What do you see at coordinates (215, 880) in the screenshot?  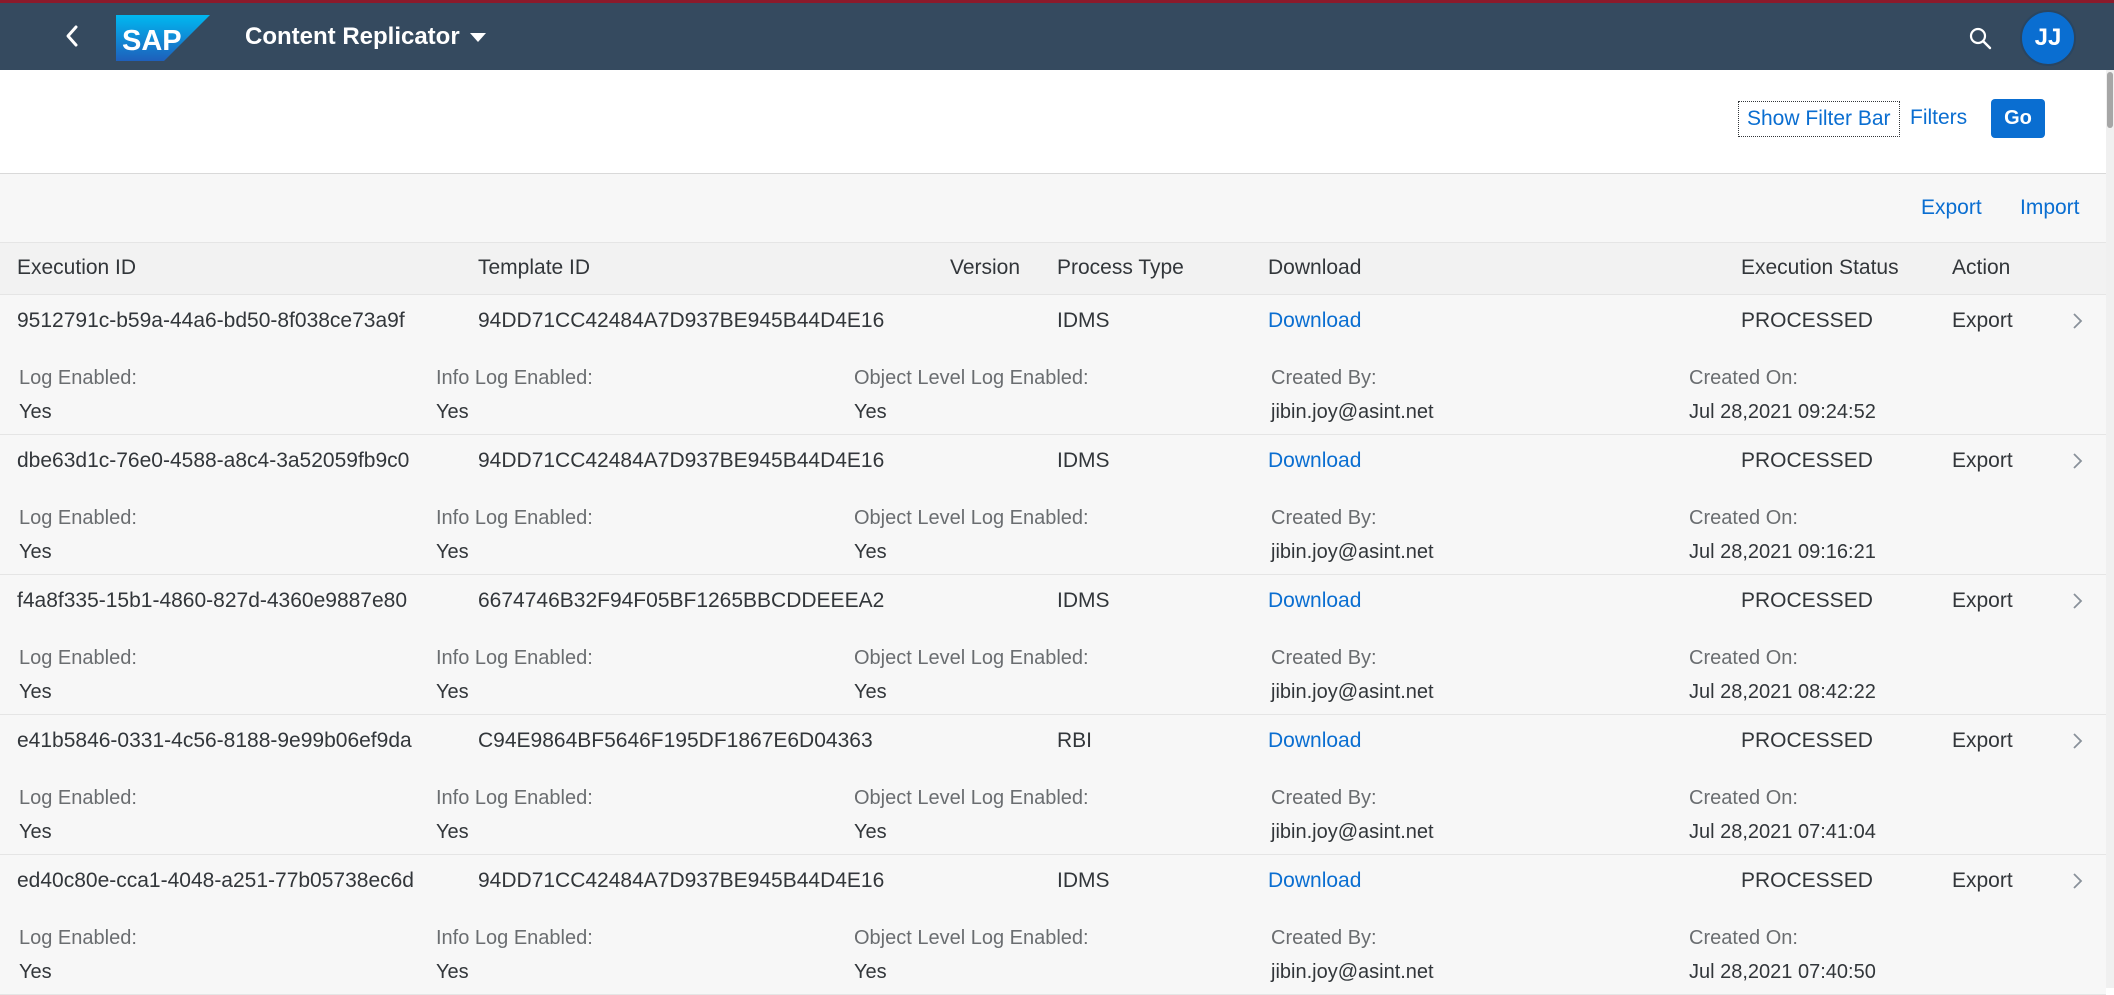 I see `cell-execution-id: ed40c80e-cca1-4048-a251-77b05738ec6d` at bounding box center [215, 880].